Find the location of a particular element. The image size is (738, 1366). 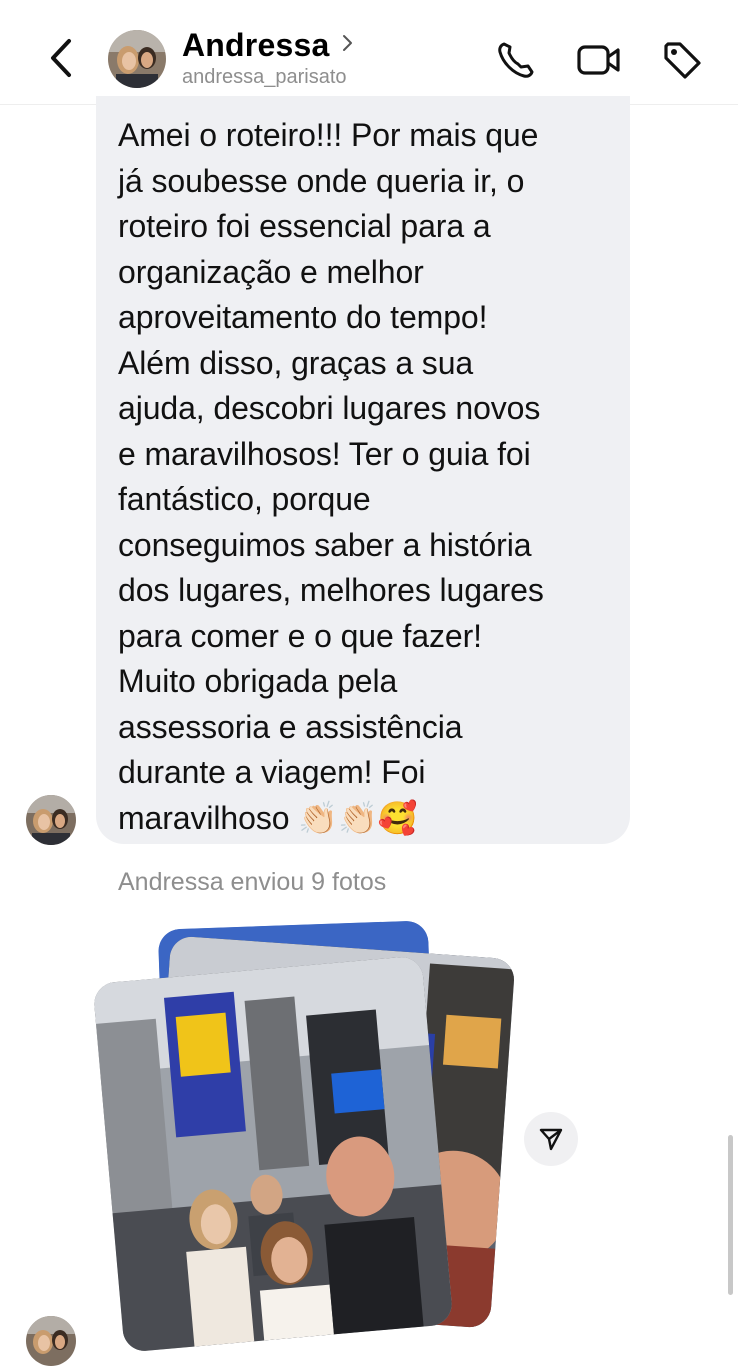

chat-header: Andressa andressa_parisato is located at coordinates (369, 52).